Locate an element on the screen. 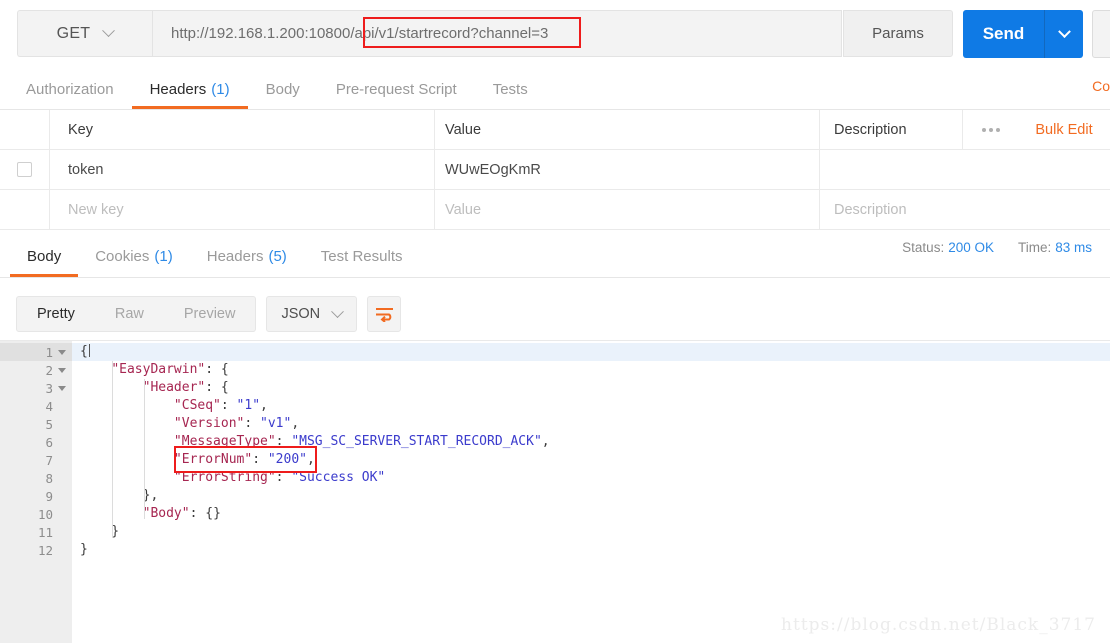  send-label: Send is located at coordinates (1004, 34).